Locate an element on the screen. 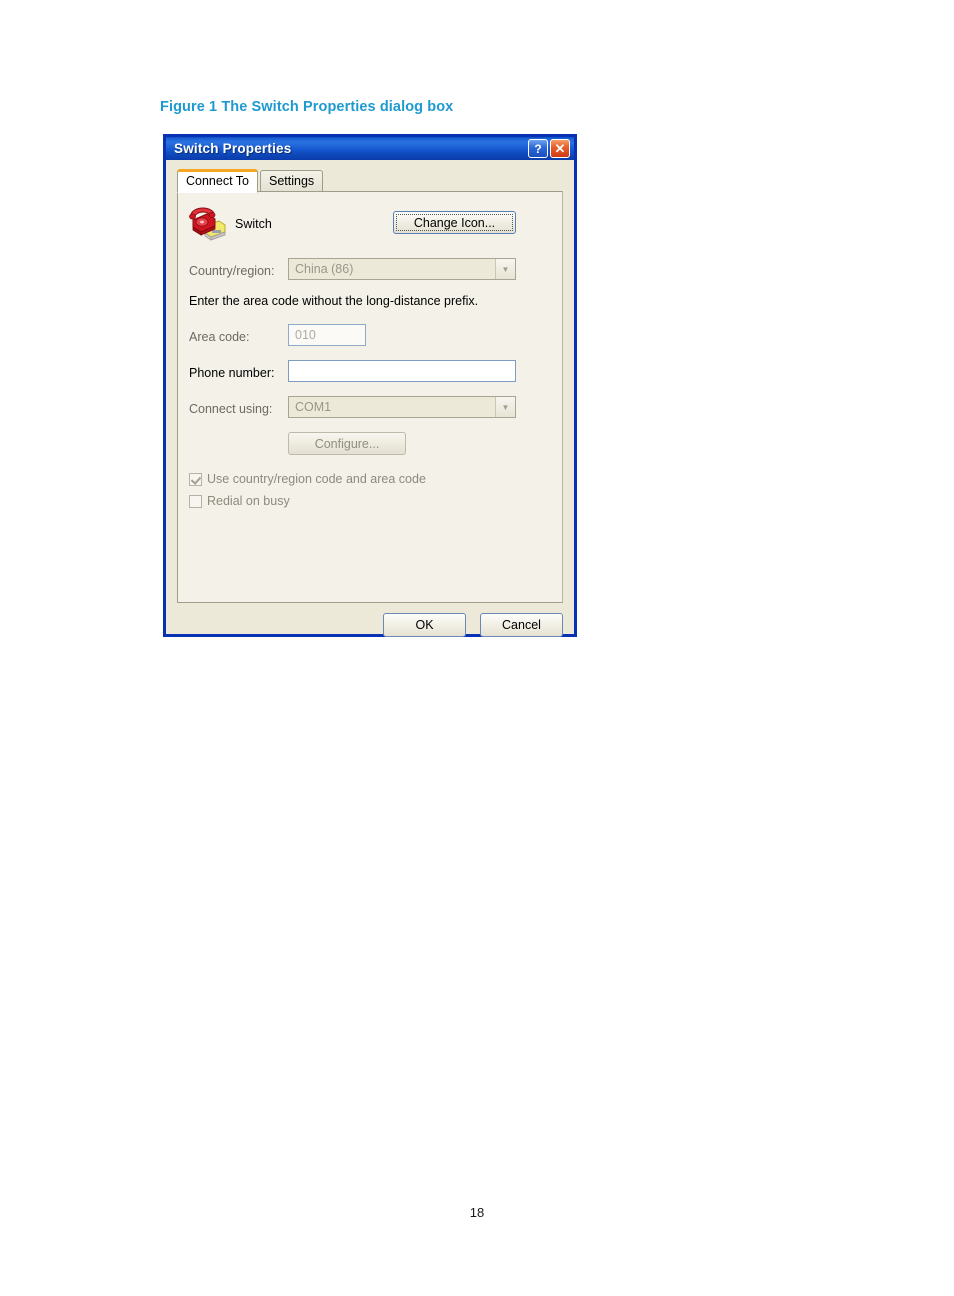  redial-on-busy-label: Redial on busy is located at coordinates (248, 501).